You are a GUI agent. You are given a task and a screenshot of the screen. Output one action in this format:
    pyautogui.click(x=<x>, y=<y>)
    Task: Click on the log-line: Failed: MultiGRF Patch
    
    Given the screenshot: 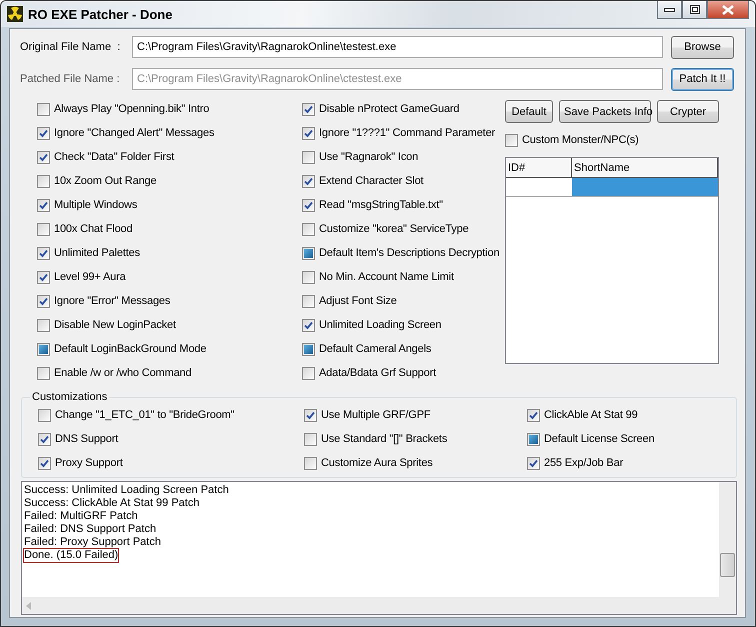 What is the action you would take?
    pyautogui.click(x=81, y=516)
    